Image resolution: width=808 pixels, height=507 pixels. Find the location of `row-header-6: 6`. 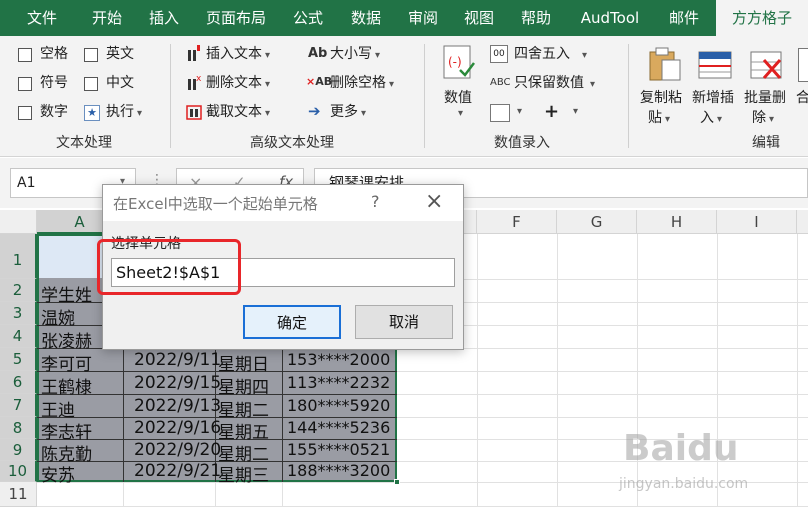

row-header-6: 6 is located at coordinates (18, 382).